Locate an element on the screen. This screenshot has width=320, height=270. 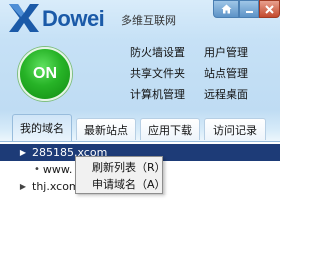
minimize-icon is located at coordinates (249, 11).